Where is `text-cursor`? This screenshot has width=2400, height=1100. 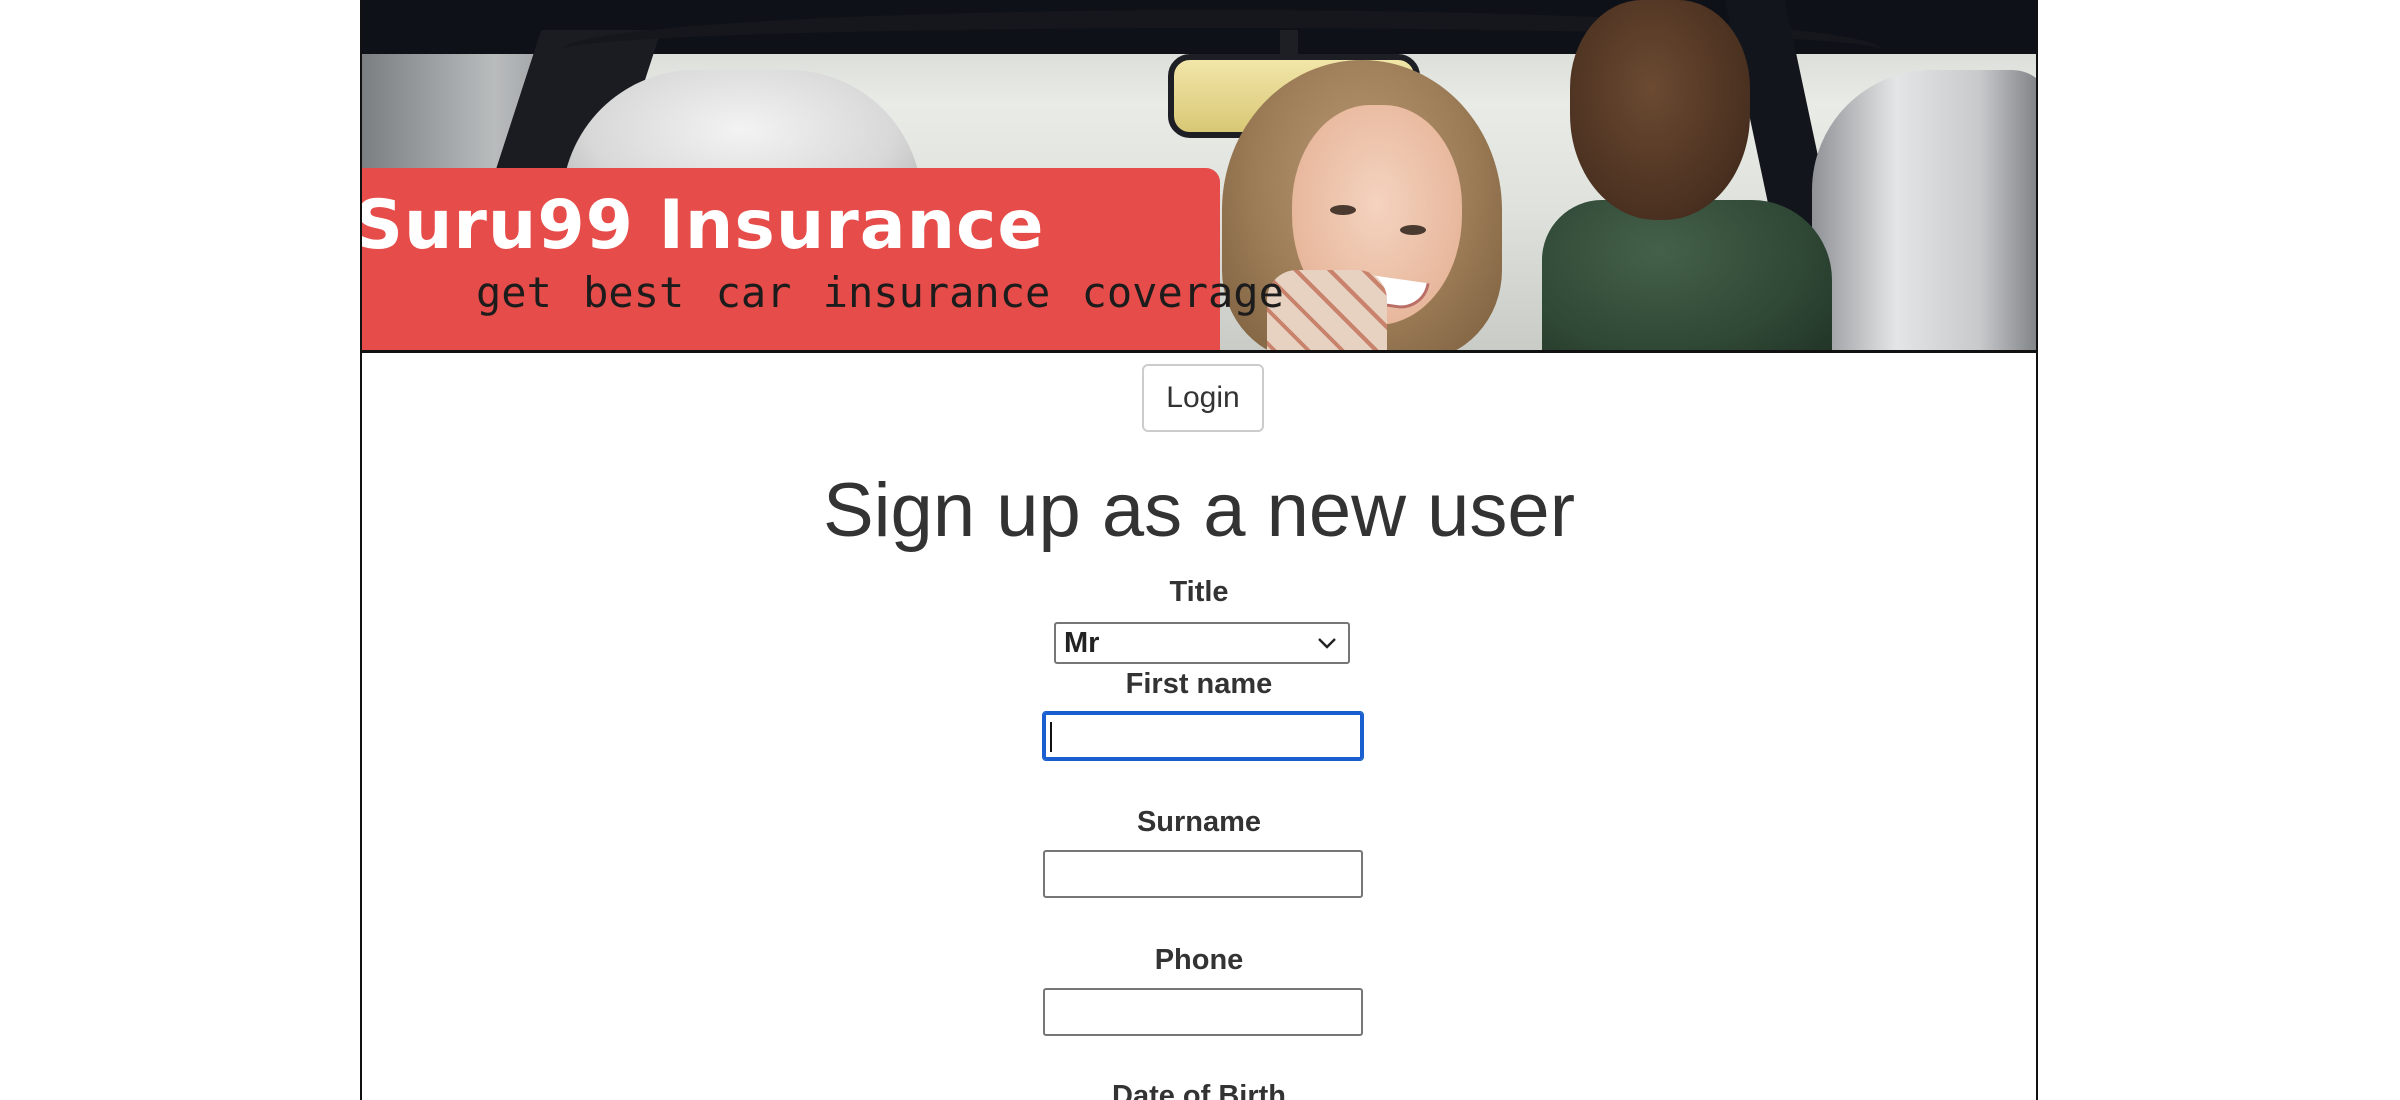 text-cursor is located at coordinates (1051, 737).